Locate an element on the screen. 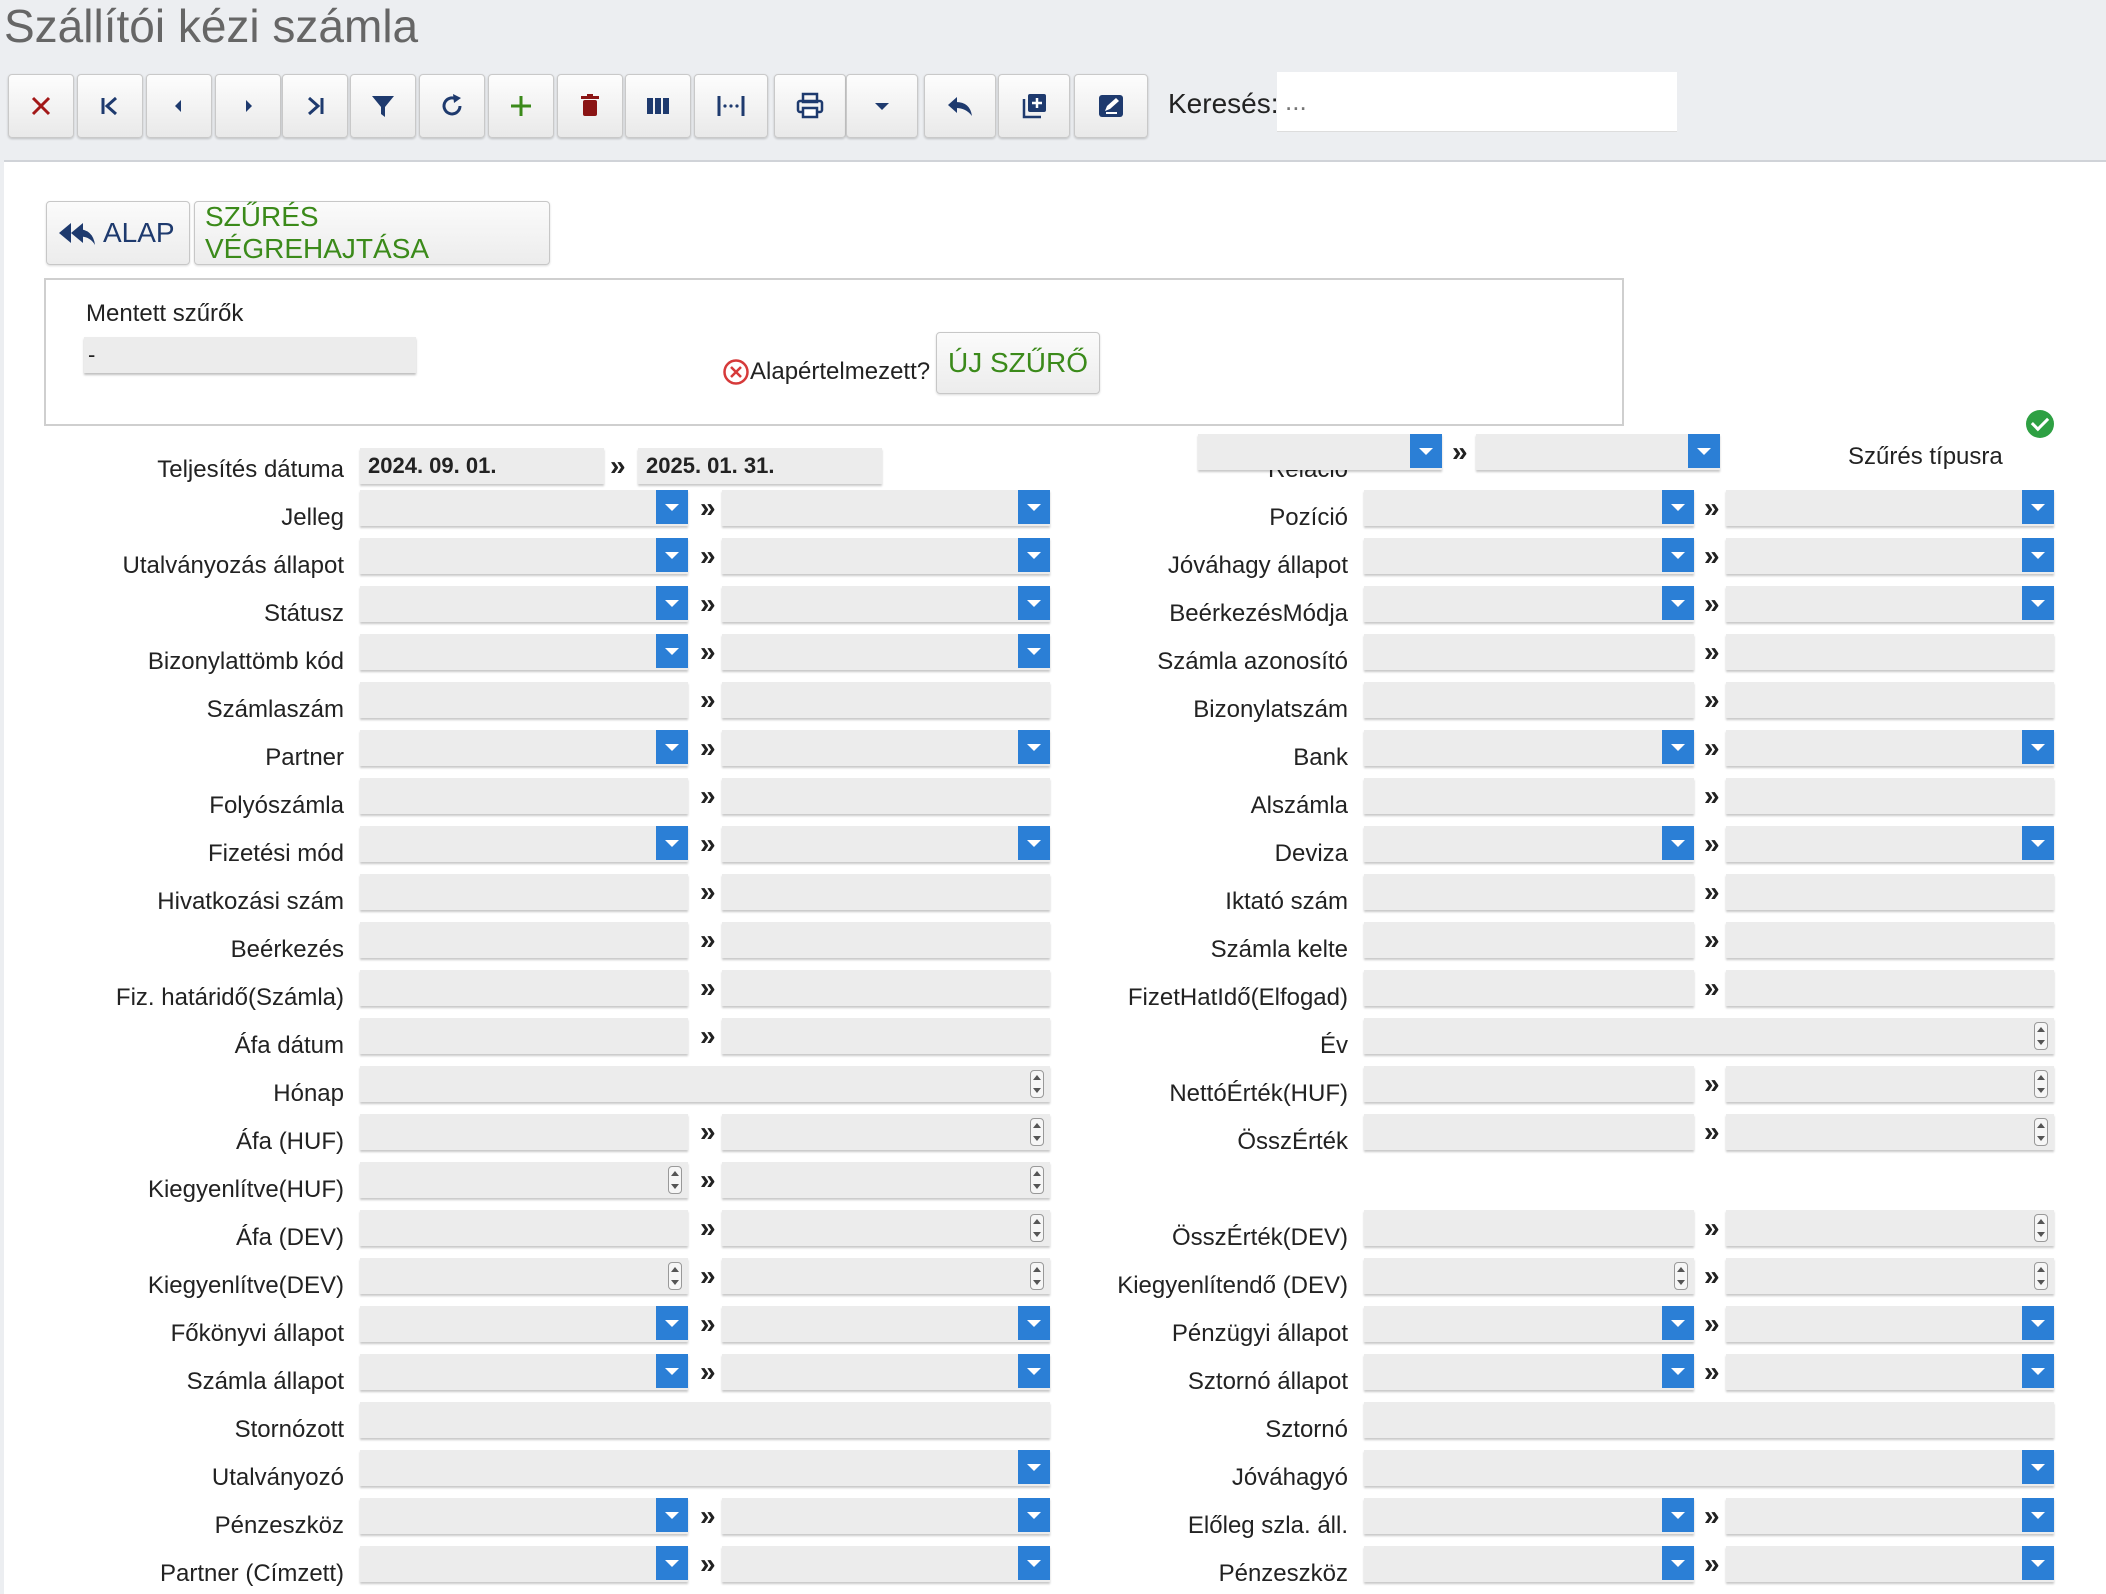 This screenshot has height=1594, width=2106. afa-huf-from is located at coordinates (524, 1132).